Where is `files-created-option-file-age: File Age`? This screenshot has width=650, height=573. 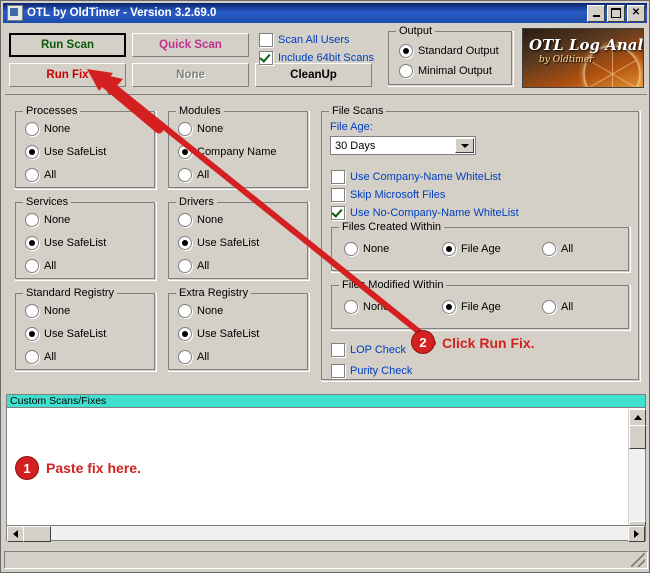
files-created-option-file-age: File Age is located at coordinates (471, 249).